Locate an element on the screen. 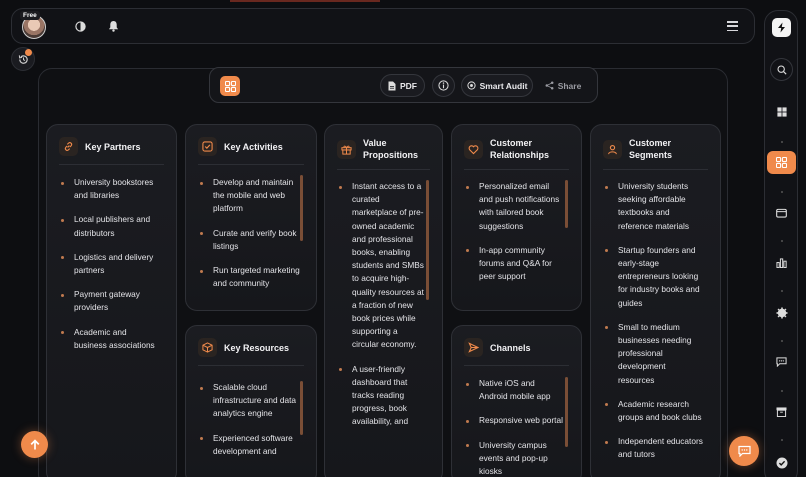  list-item: Responsive web portal is located at coordinates (515, 420).